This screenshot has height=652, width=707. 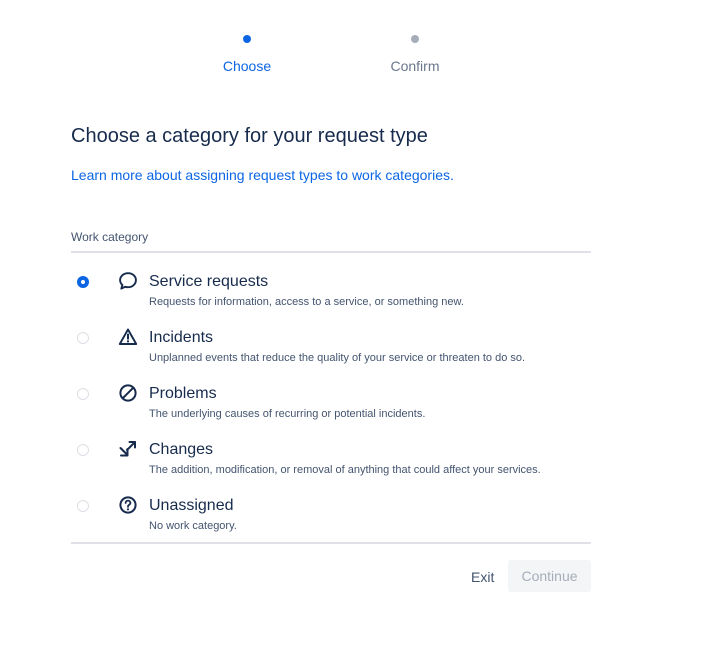 I want to click on option-title: Unassigned, so click(x=191, y=505).